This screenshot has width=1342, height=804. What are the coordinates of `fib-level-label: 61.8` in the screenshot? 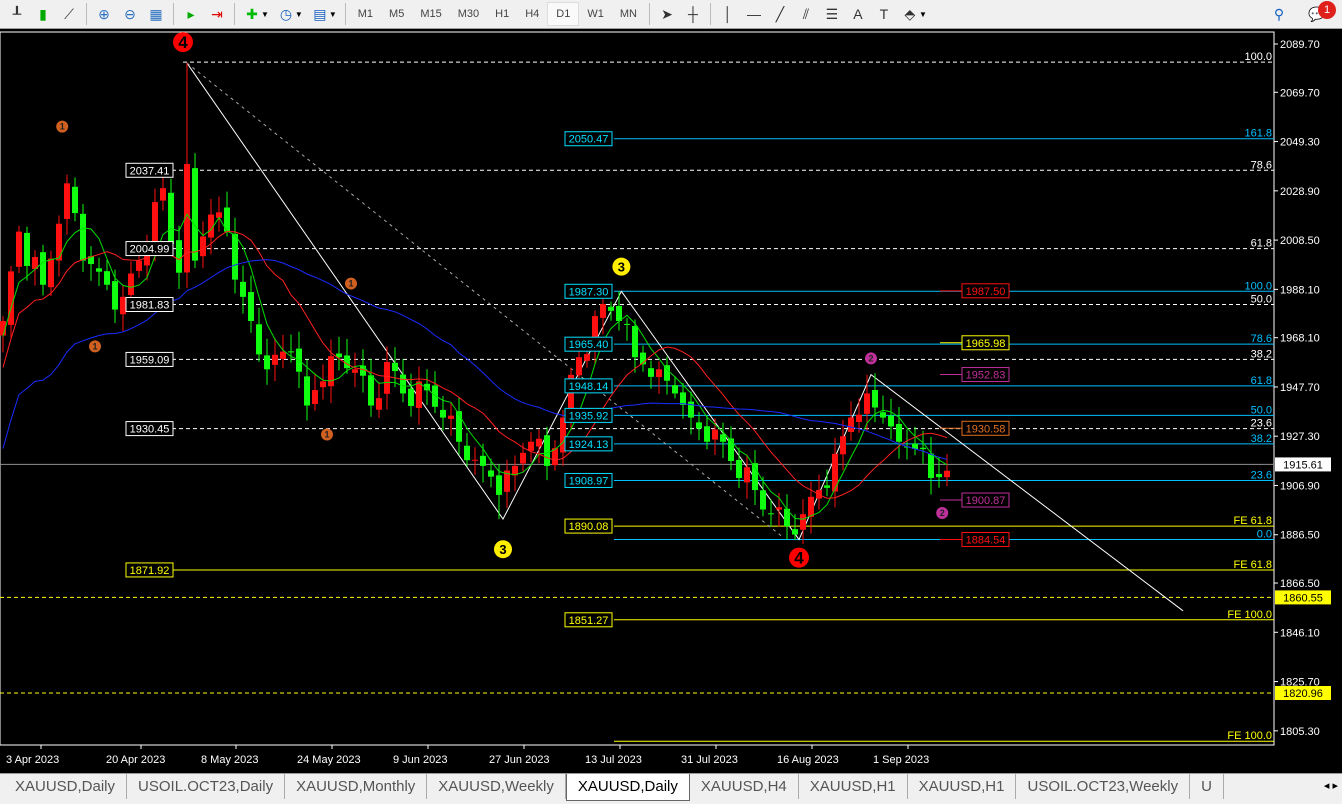 It's located at (1261, 244).